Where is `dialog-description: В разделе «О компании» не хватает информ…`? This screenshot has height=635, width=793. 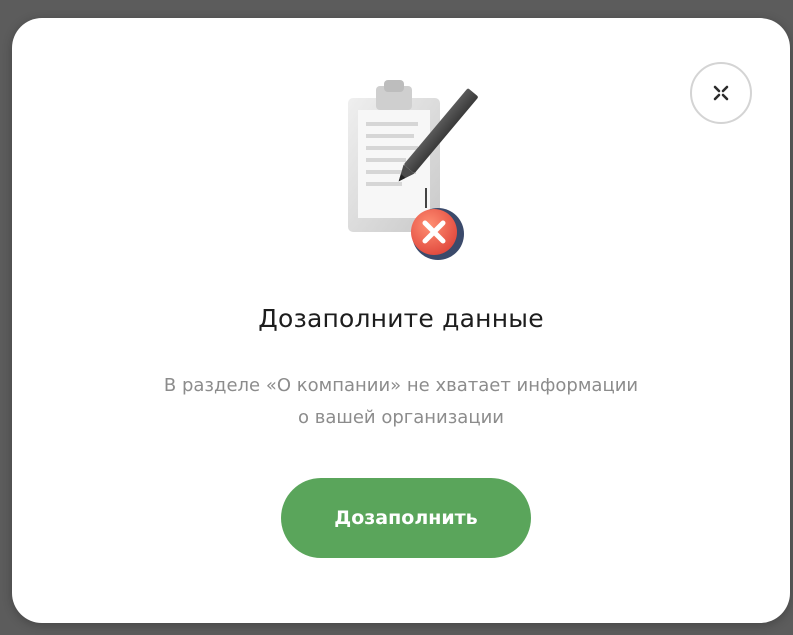 dialog-description: В разделе «О компании» не хватает информ… is located at coordinates (401, 402).